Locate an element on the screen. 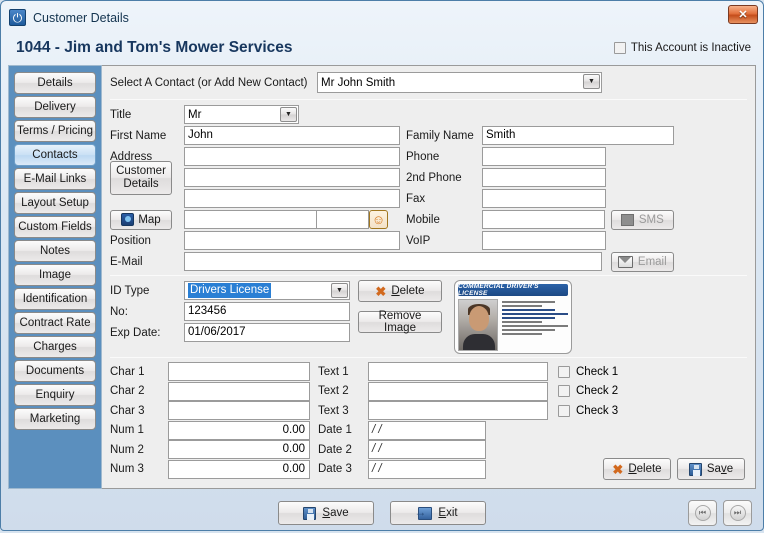 Image resolution: width=764 pixels, height=533 pixels. sidebar-item-image: Image is located at coordinates (55, 275).